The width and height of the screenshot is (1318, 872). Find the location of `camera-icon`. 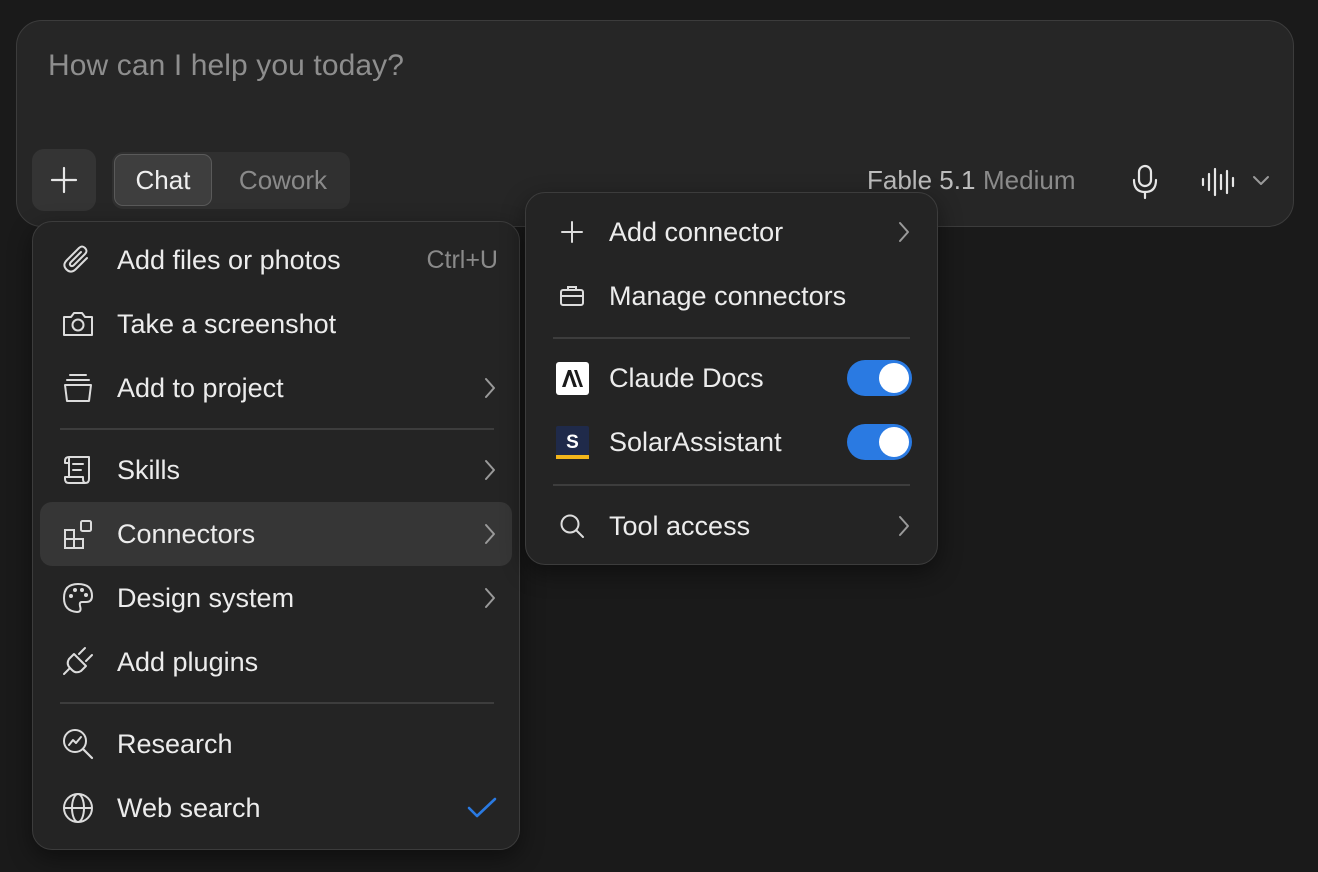

camera-icon is located at coordinates (78, 324).